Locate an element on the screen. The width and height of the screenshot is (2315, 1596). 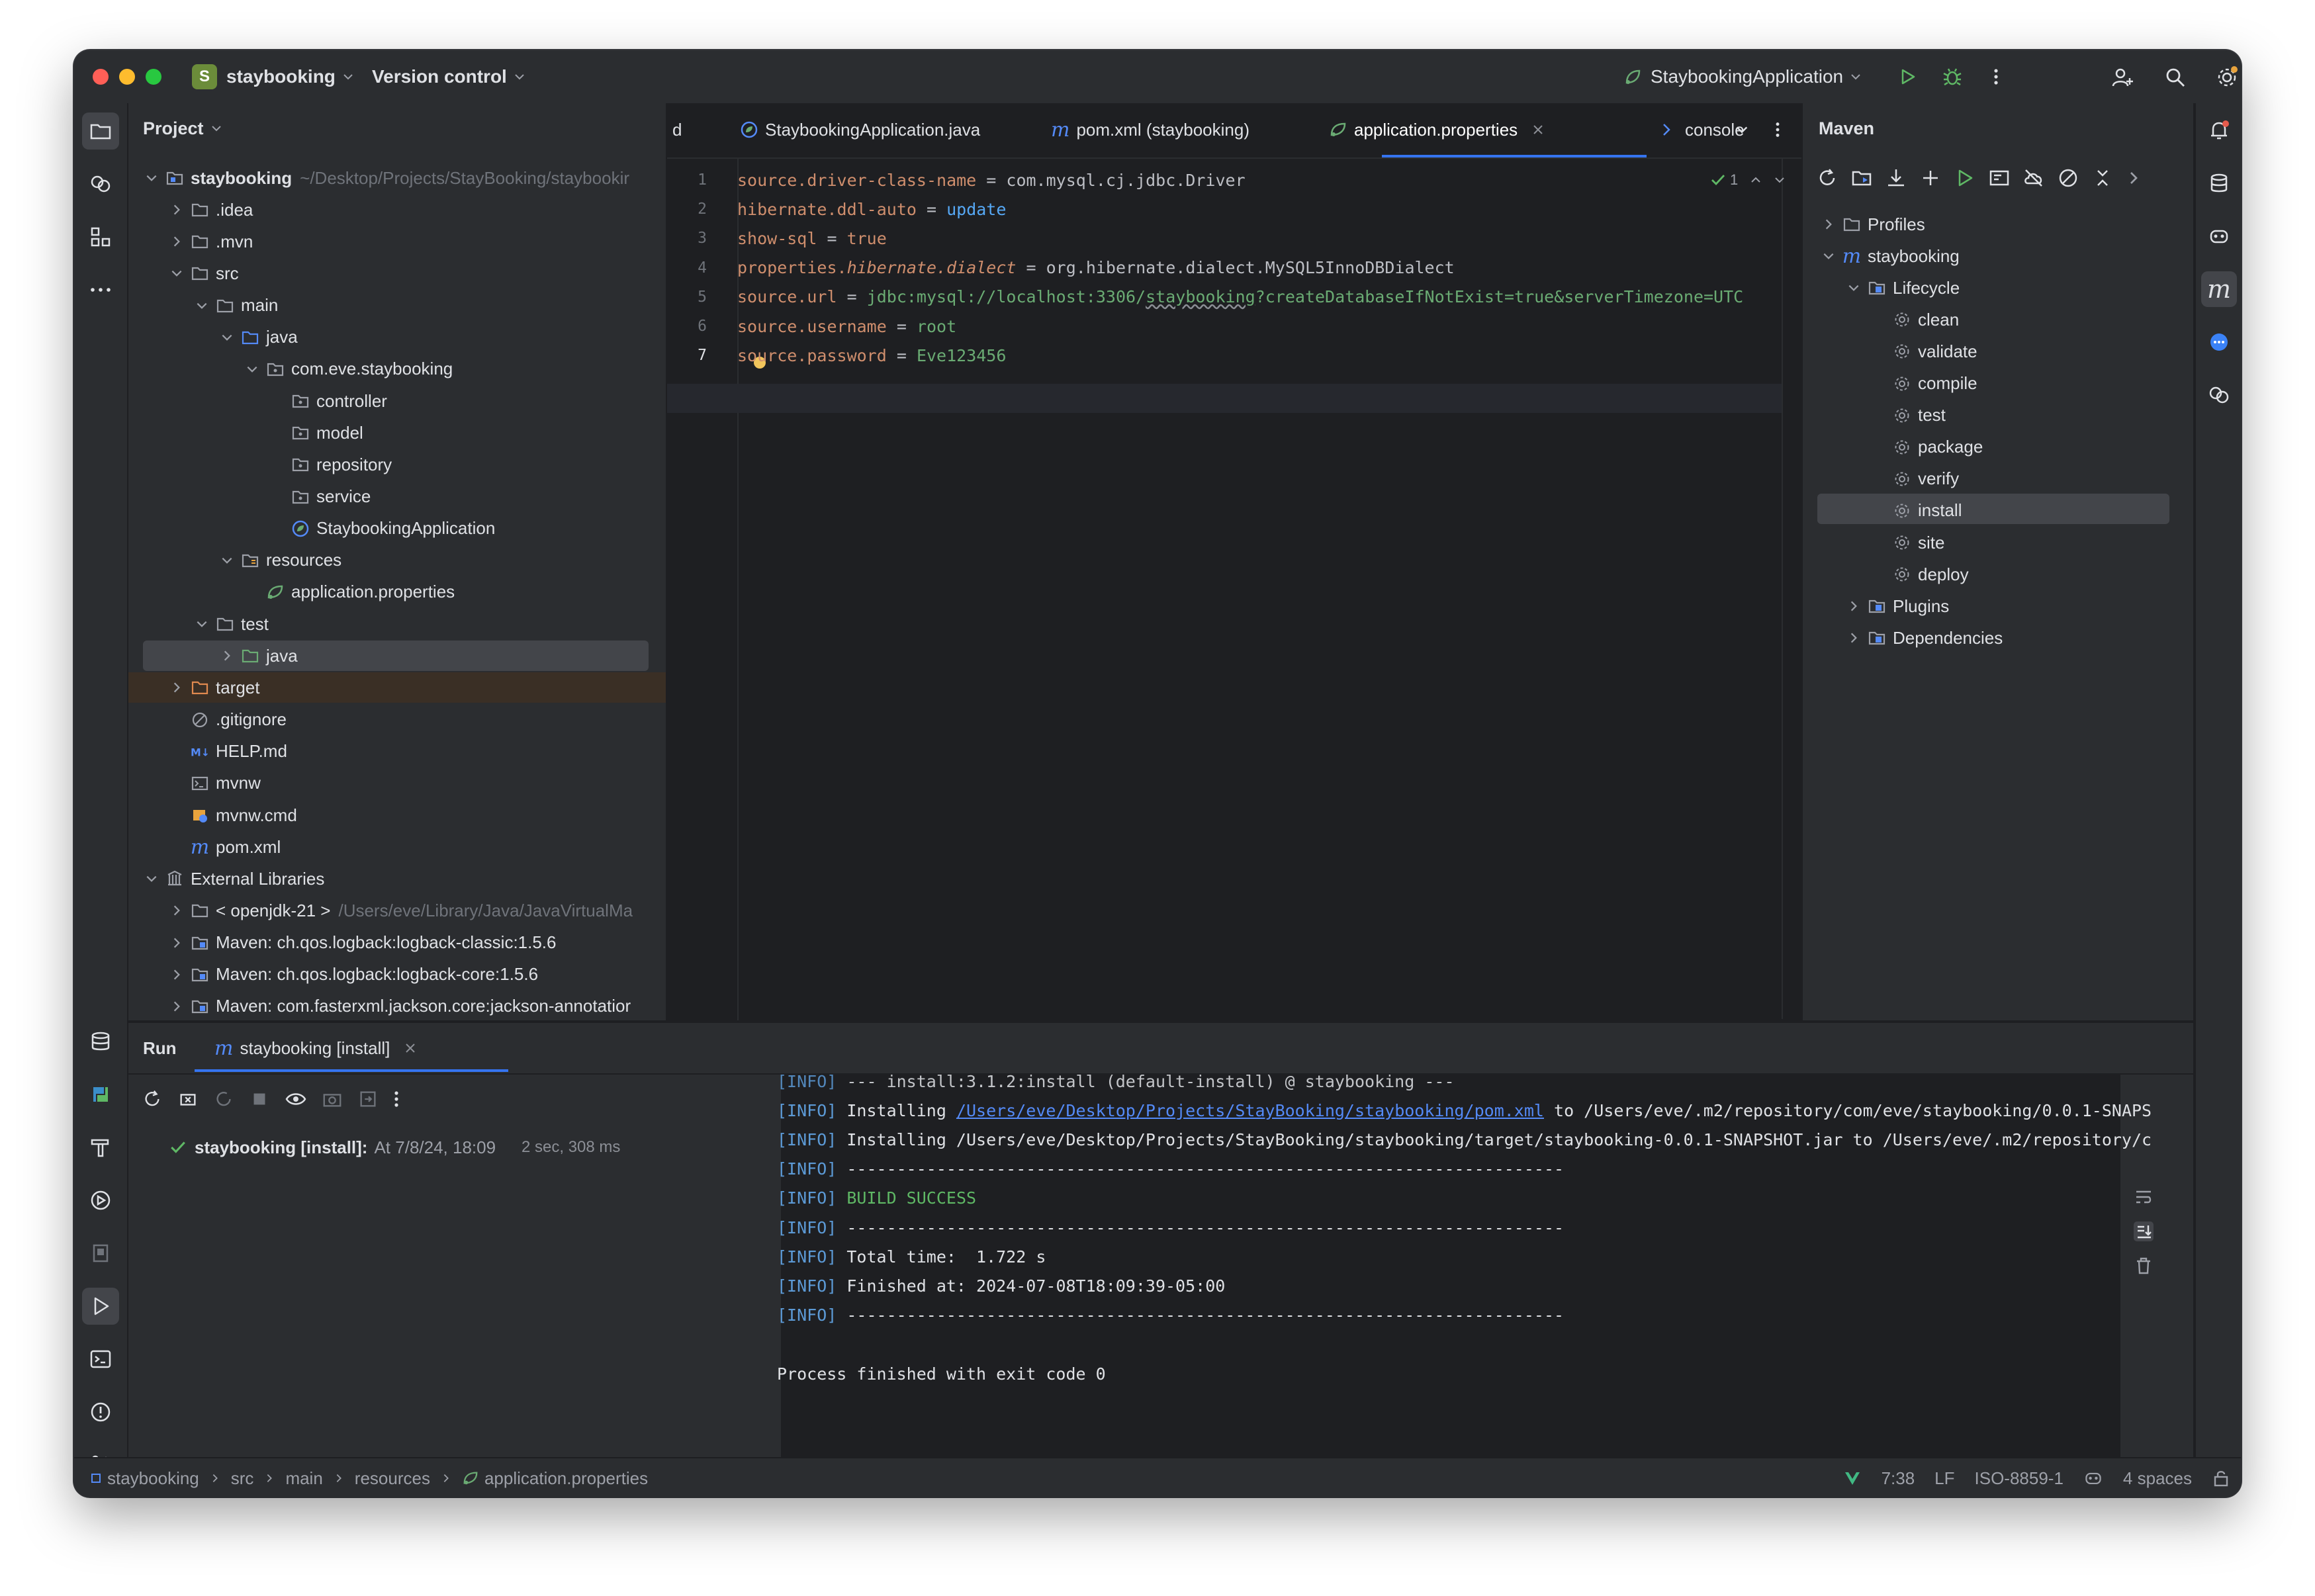
tree-item-target: target is located at coordinates (214, 687).